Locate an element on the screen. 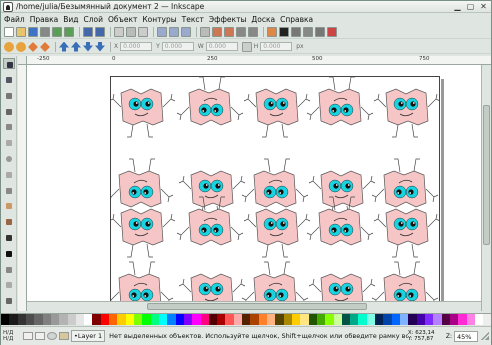 This screenshot has height=345, width=492. visibility-eye-icon is located at coordinates (52, 336).